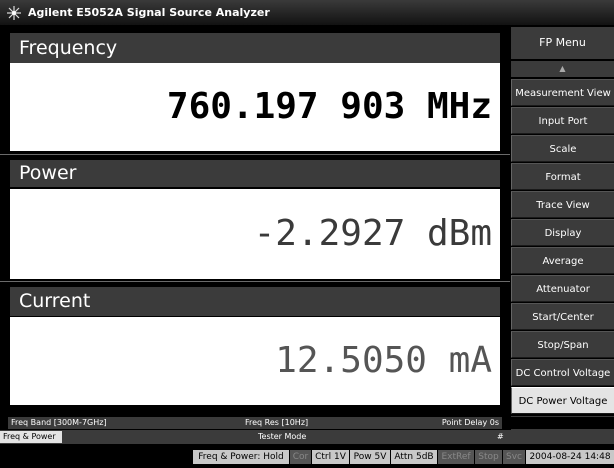  I want to click on extref-indicator: ExtRef, so click(456, 457).